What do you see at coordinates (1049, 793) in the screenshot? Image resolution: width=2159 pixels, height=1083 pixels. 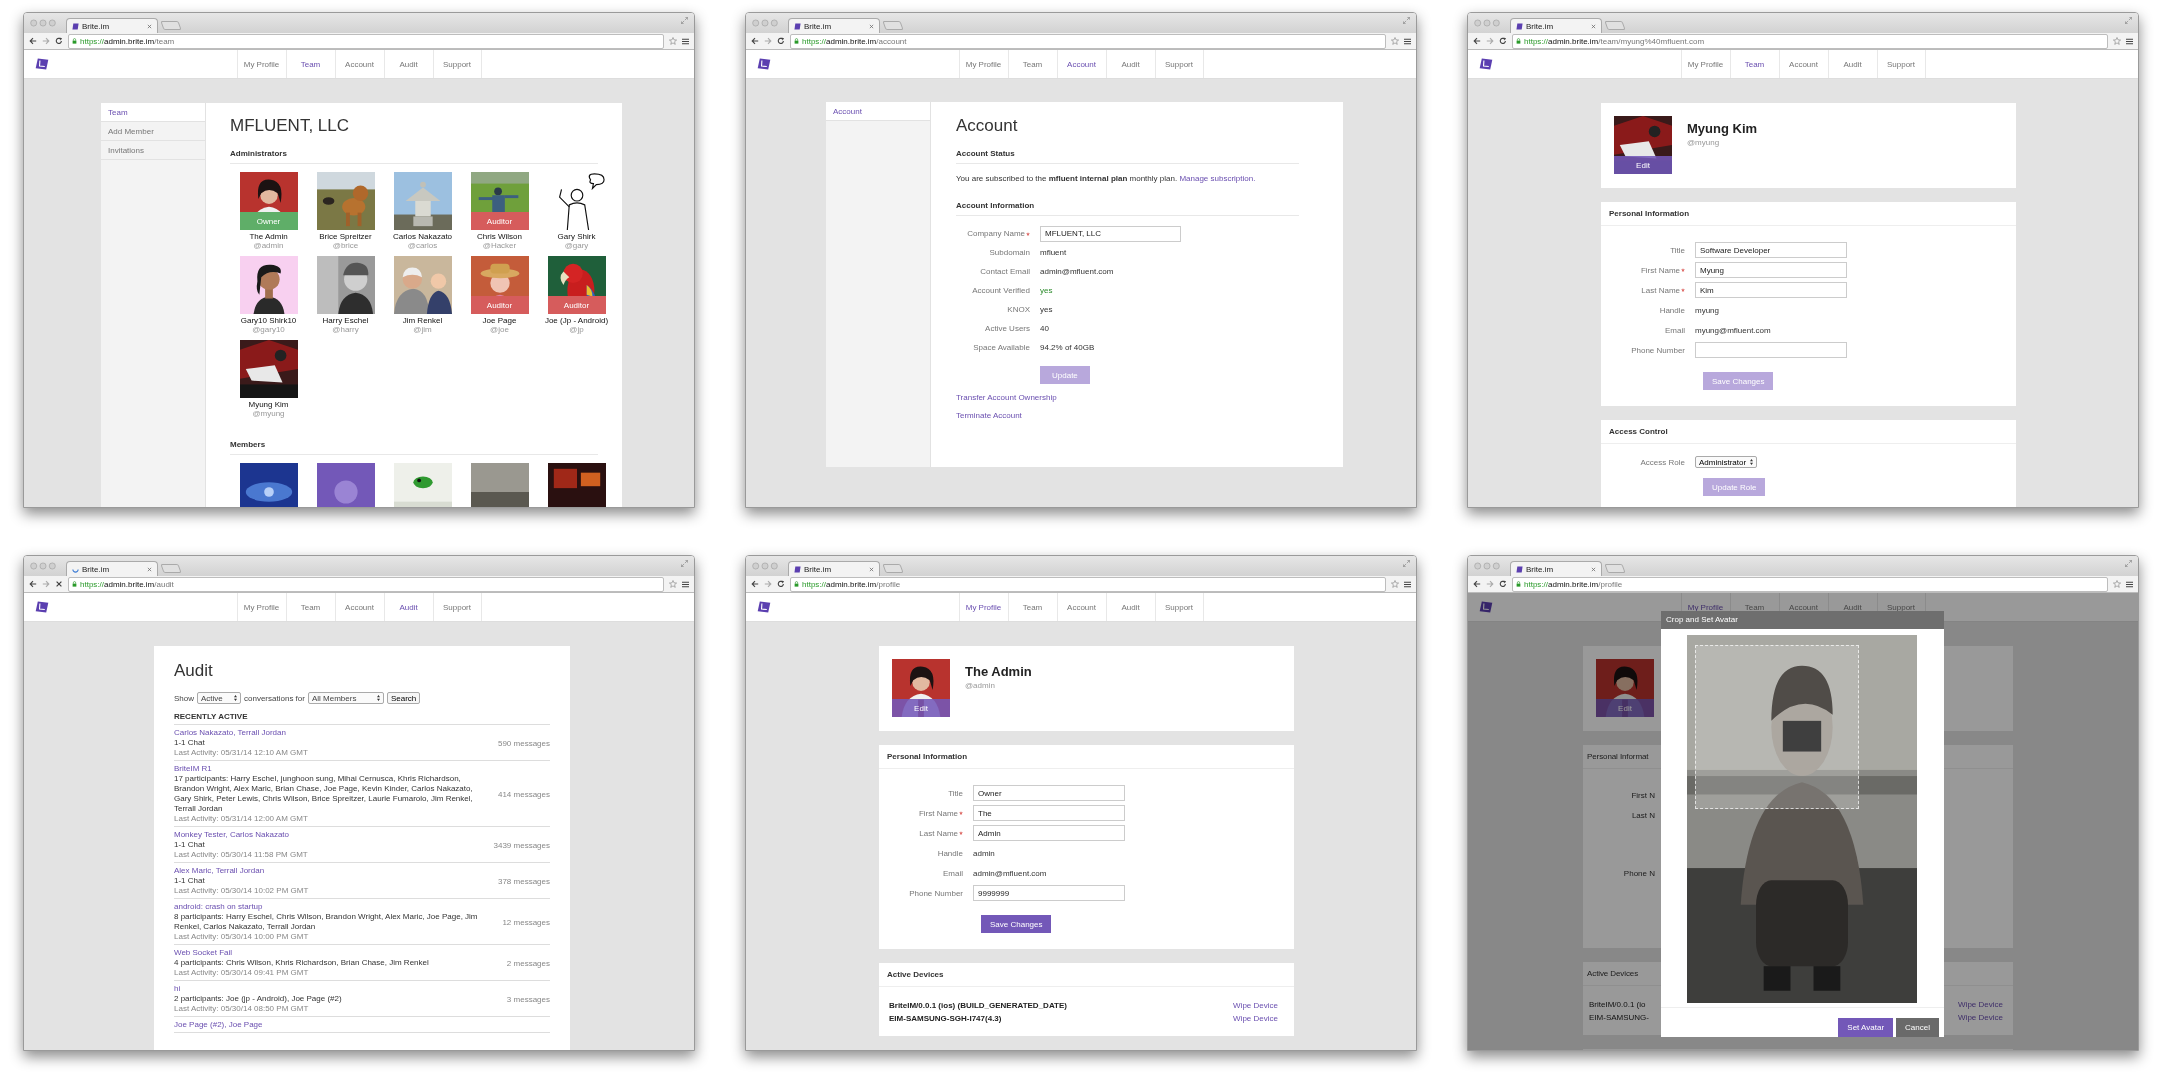 I see `text-field: Owner` at bounding box center [1049, 793].